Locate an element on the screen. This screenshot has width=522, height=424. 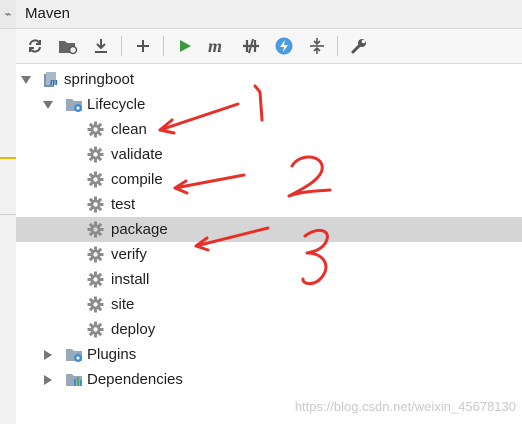
reimport-icon is located at coordinates (35, 46).